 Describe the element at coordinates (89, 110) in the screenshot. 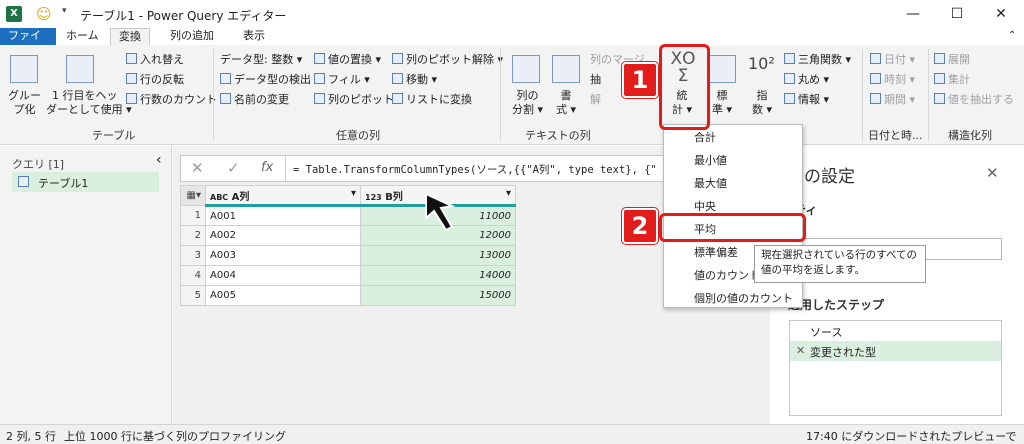

I see `first-row-header-button-line2: ダーとして使用 ▾` at that location.